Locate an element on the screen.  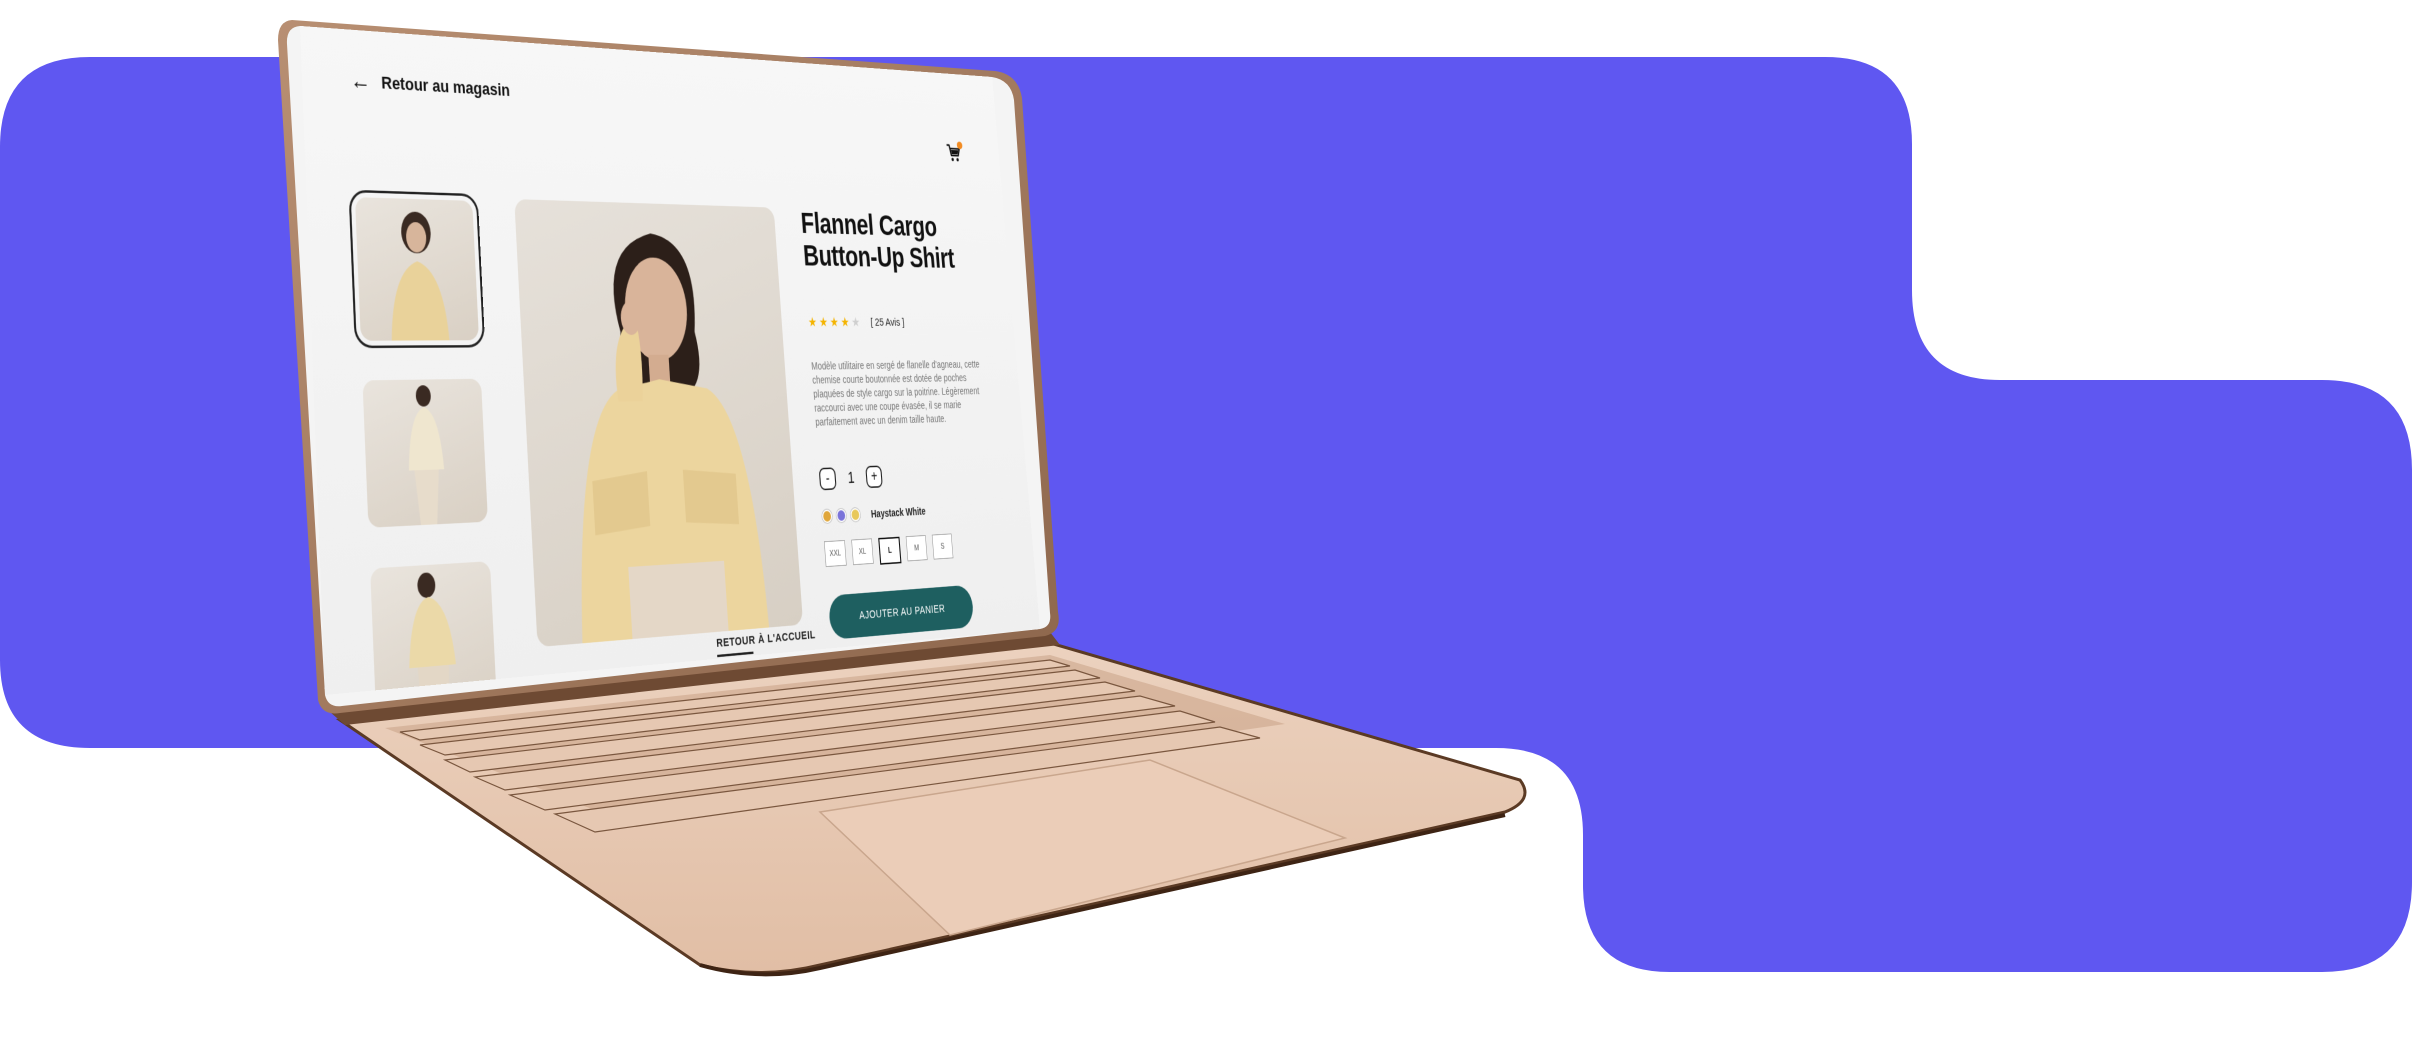
back-to-store-label: Retour au magasin is located at coordinates (445, 86).